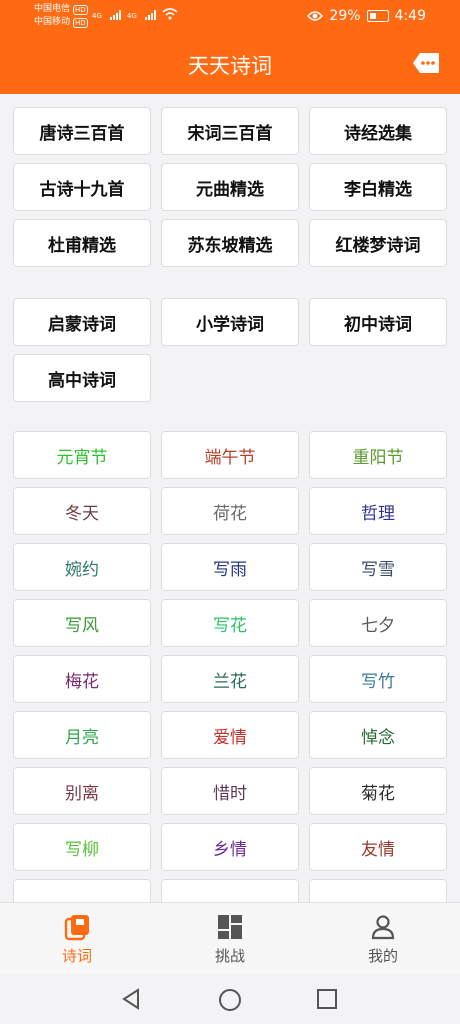 This screenshot has height=1024, width=460. I want to click on page-title: 天天诗词, so click(230, 66).